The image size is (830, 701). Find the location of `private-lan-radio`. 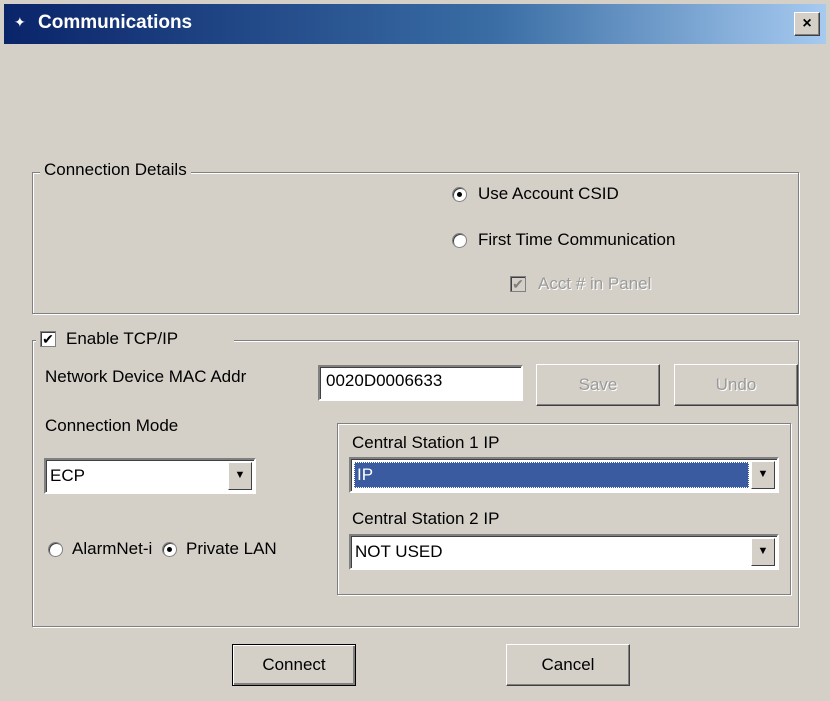

private-lan-radio is located at coordinates (169, 549).